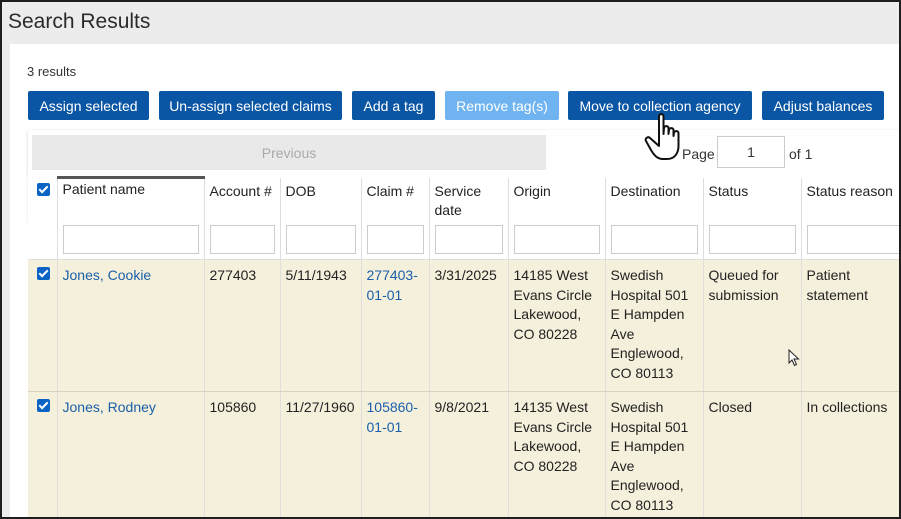 The width and height of the screenshot is (901, 519). I want to click on pagination-bar: Previous Page of 1, so click(463, 153).